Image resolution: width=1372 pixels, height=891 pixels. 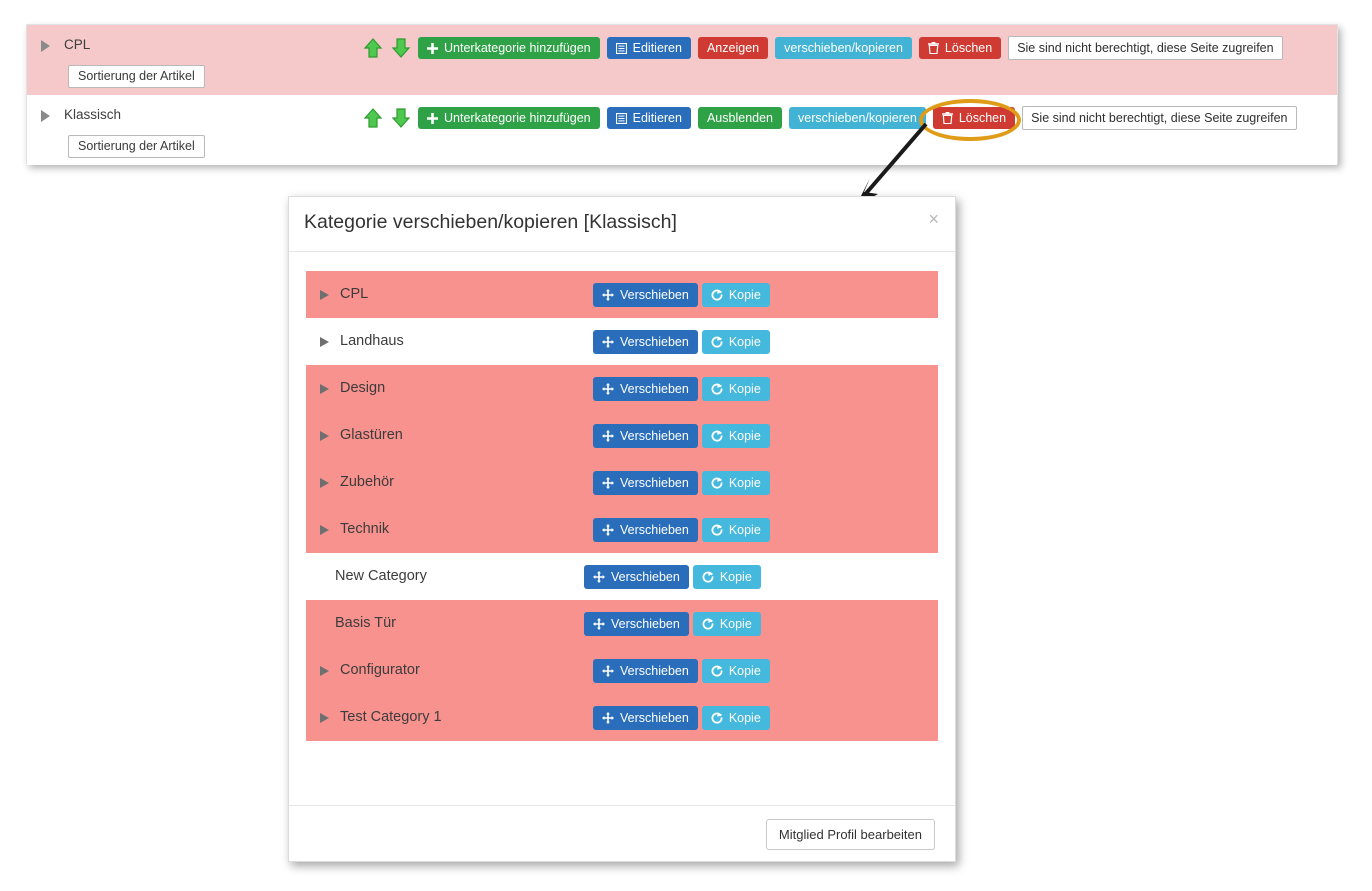 I want to click on list-item: Landhaus Verschieben Kopie, so click(x=622, y=341).